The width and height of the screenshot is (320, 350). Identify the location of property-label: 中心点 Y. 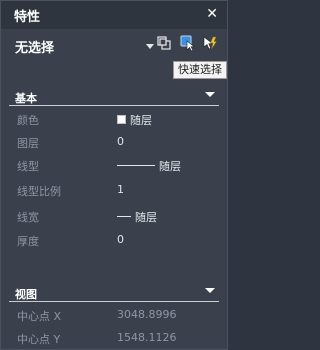
(39, 339).